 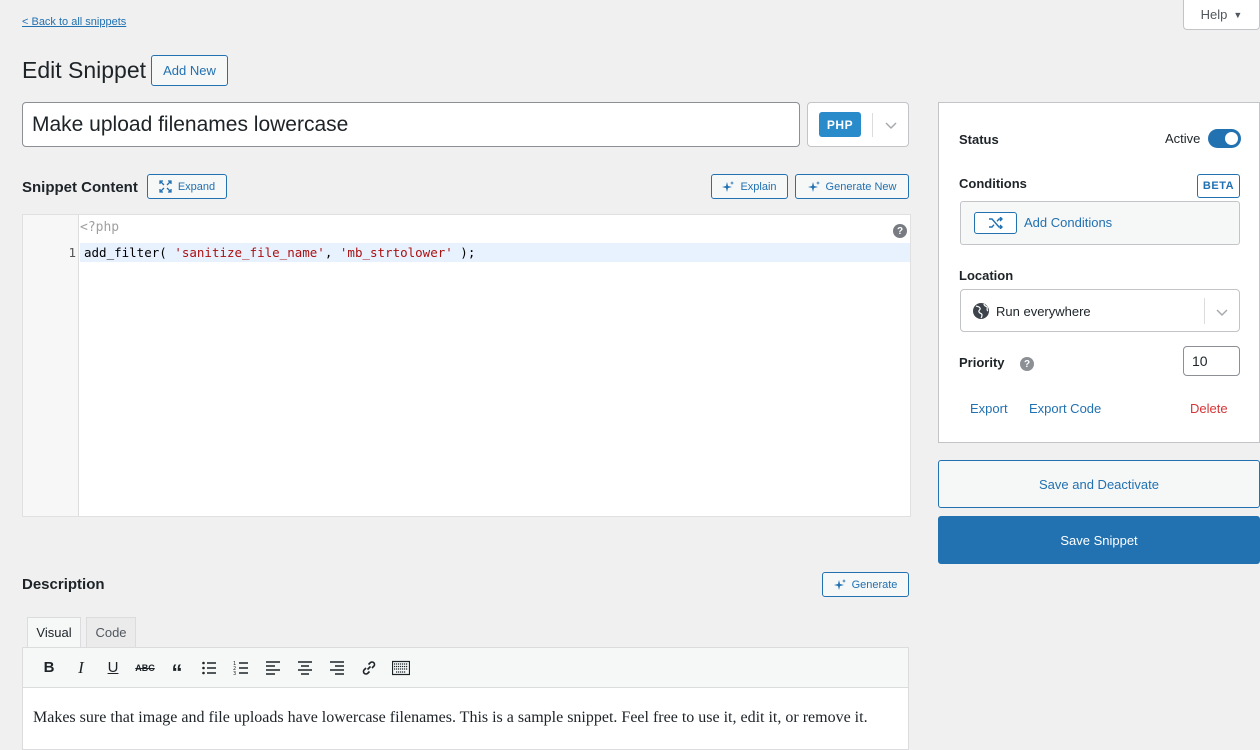 What do you see at coordinates (401, 668) in the screenshot?
I see `keyboard-toolbar-toggle-icon` at bounding box center [401, 668].